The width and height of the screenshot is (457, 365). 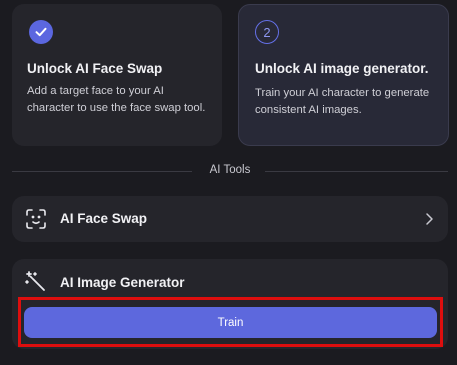 I want to click on ai-face-swap-row: AI Face Swap, so click(x=230, y=219).